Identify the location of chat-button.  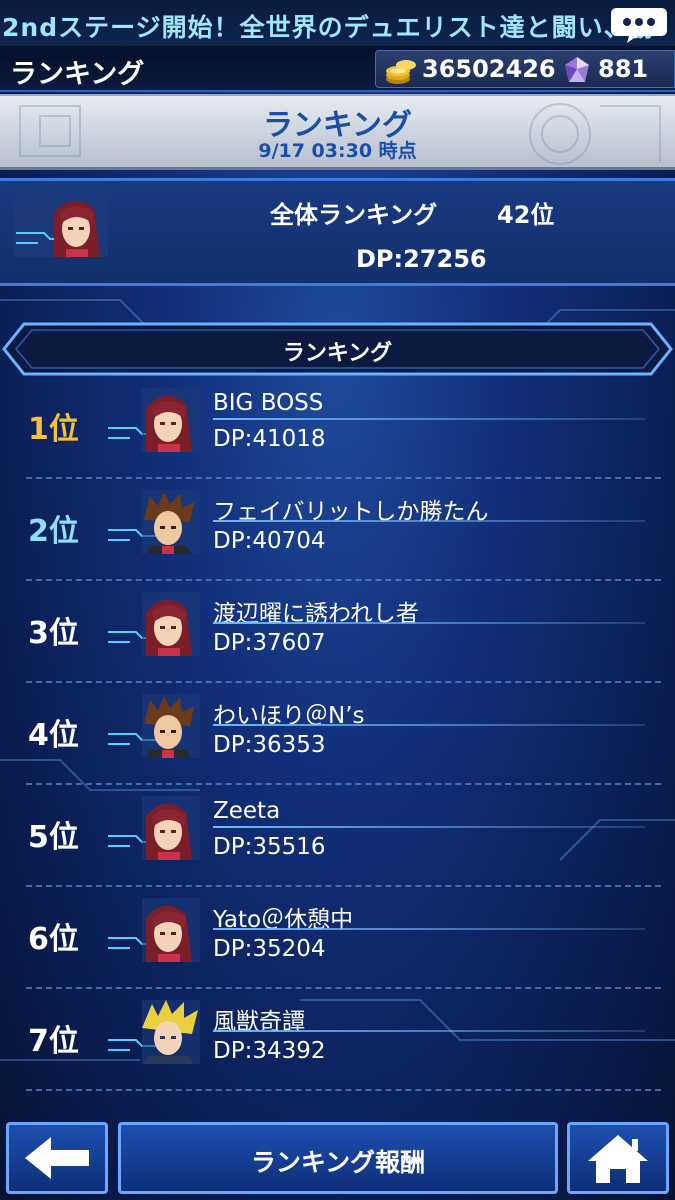
(639, 24).